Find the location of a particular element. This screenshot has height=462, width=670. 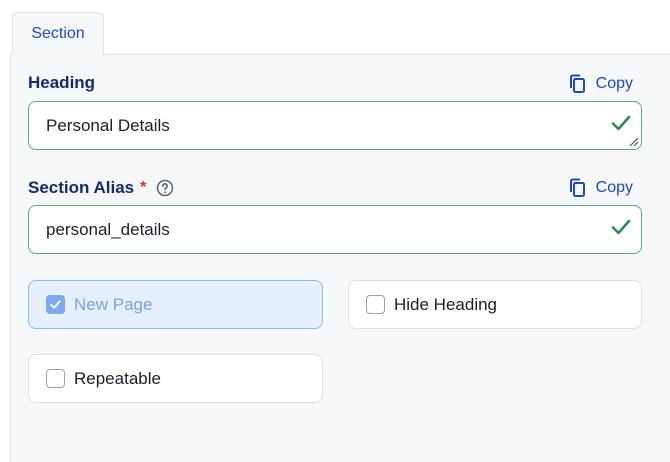

new-page-checkbox is located at coordinates (55, 304).